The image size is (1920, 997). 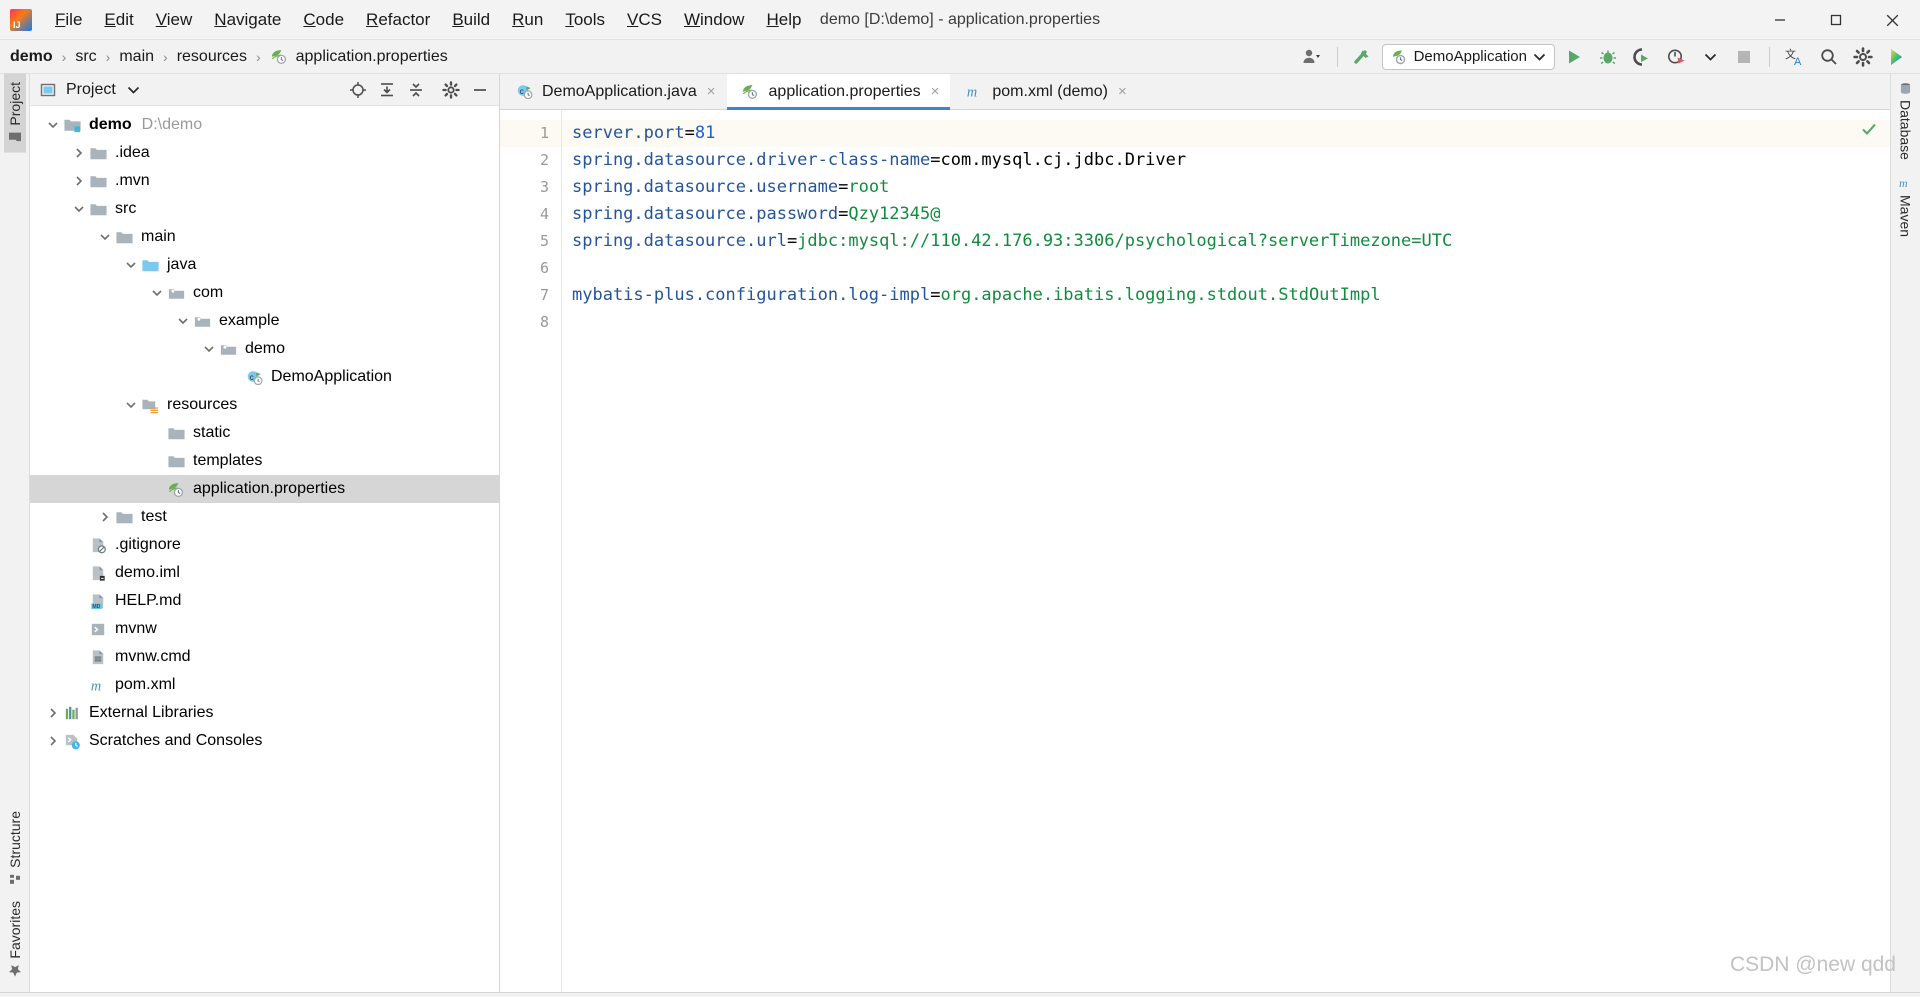 I want to click on run-configuration-selector: DemoApplication, so click(x=1468, y=56).